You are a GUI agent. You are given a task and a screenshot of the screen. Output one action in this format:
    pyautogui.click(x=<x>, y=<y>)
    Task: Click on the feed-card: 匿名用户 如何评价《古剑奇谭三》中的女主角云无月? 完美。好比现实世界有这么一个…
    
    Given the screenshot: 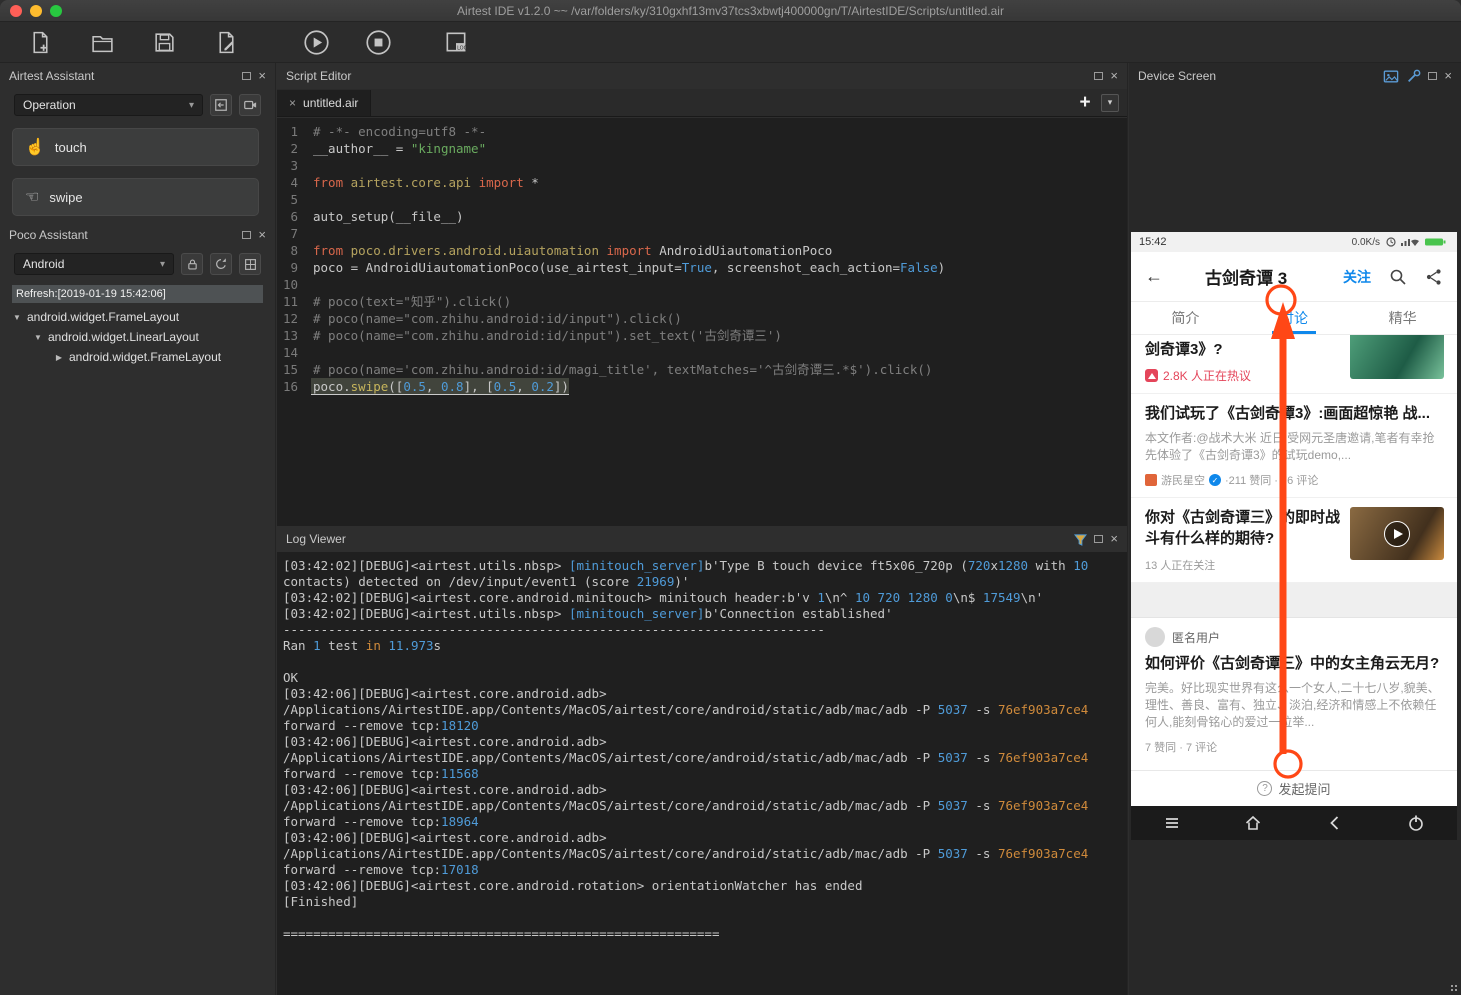 What is the action you would take?
    pyautogui.click(x=1294, y=691)
    